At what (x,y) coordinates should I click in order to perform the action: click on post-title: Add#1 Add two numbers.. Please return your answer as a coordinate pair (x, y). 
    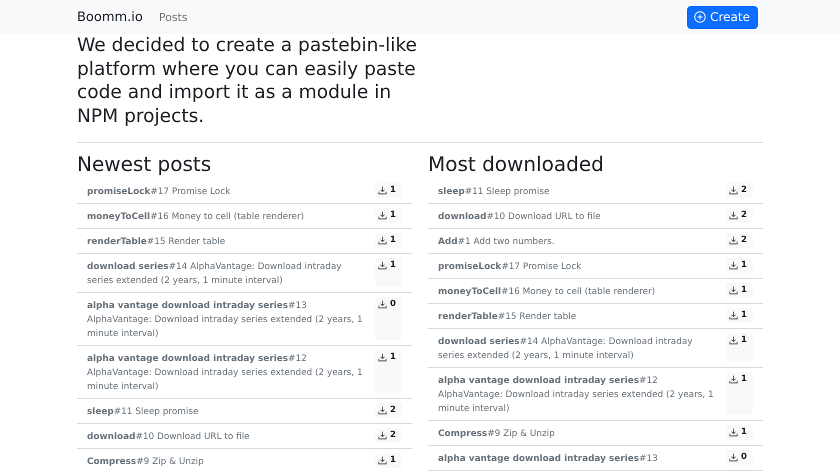
    Looking at the image, I should click on (579, 241).